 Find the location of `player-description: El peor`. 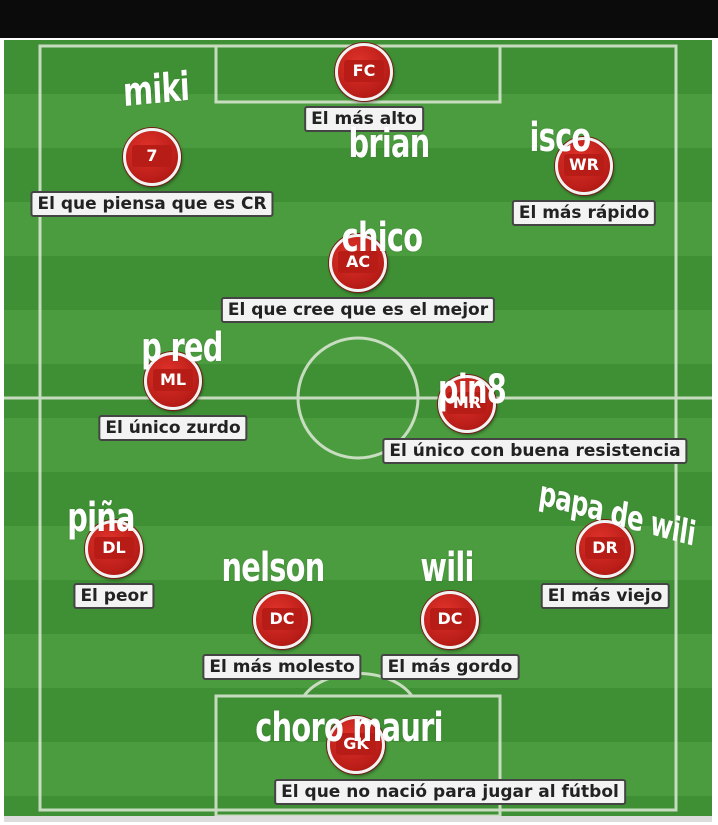

player-description: El peor is located at coordinates (114, 596).